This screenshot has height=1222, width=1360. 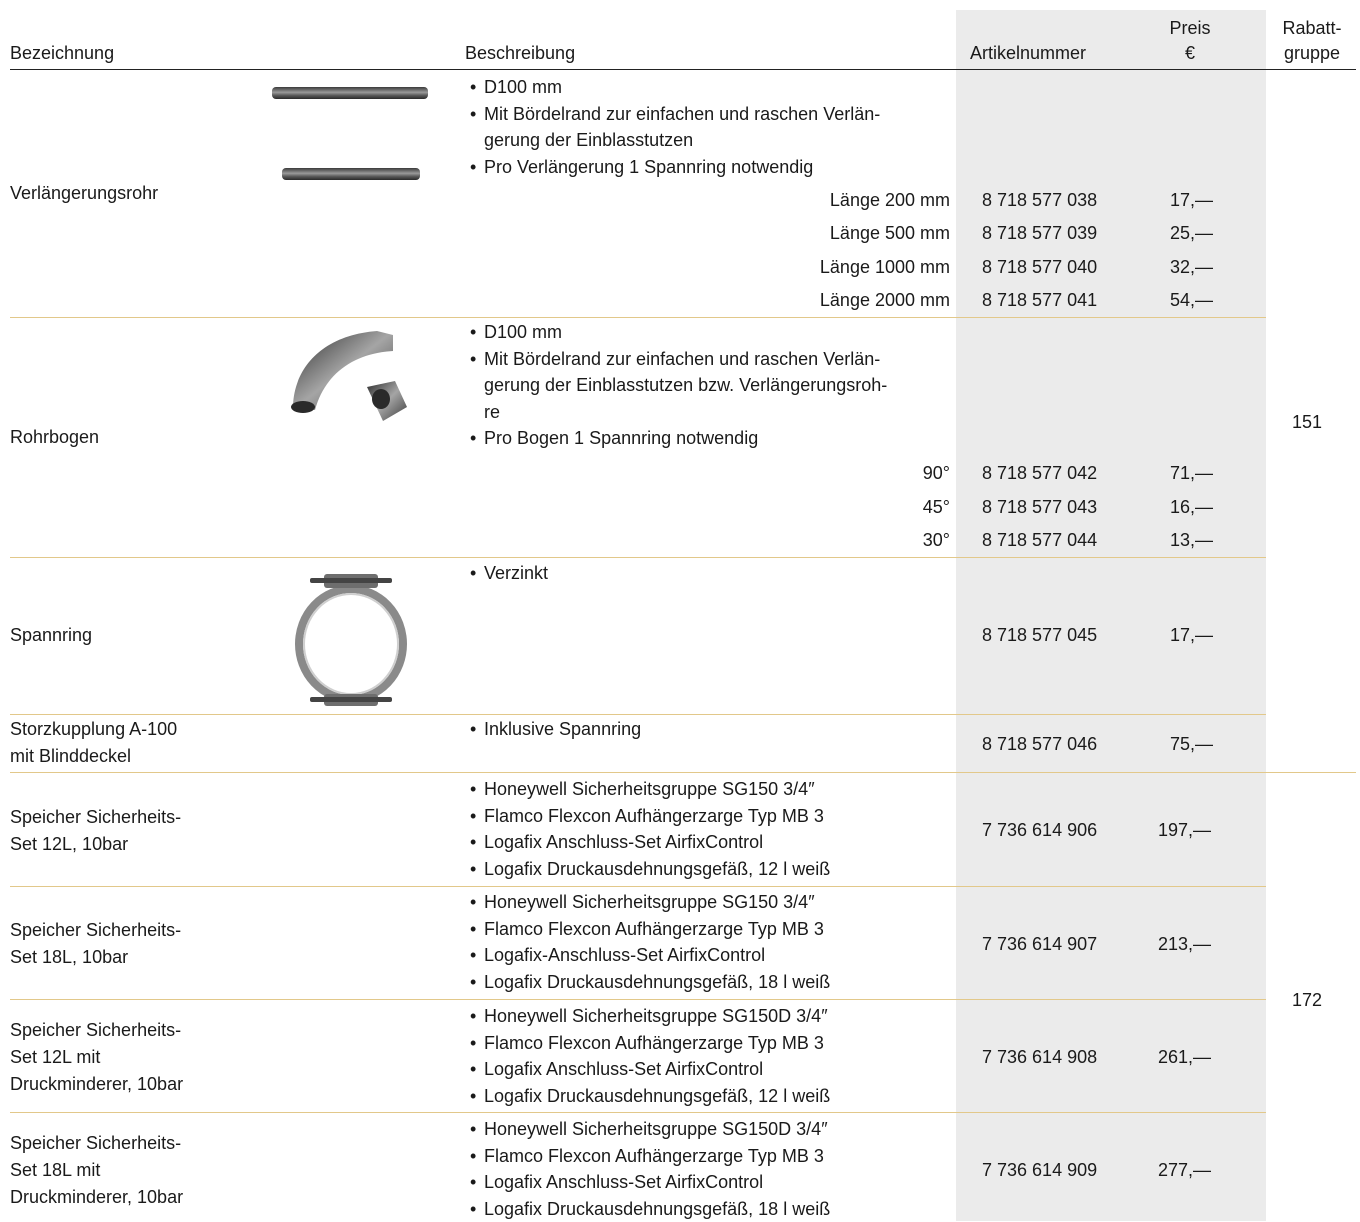 I want to click on clamp-ring-image, so click(x=351, y=640).